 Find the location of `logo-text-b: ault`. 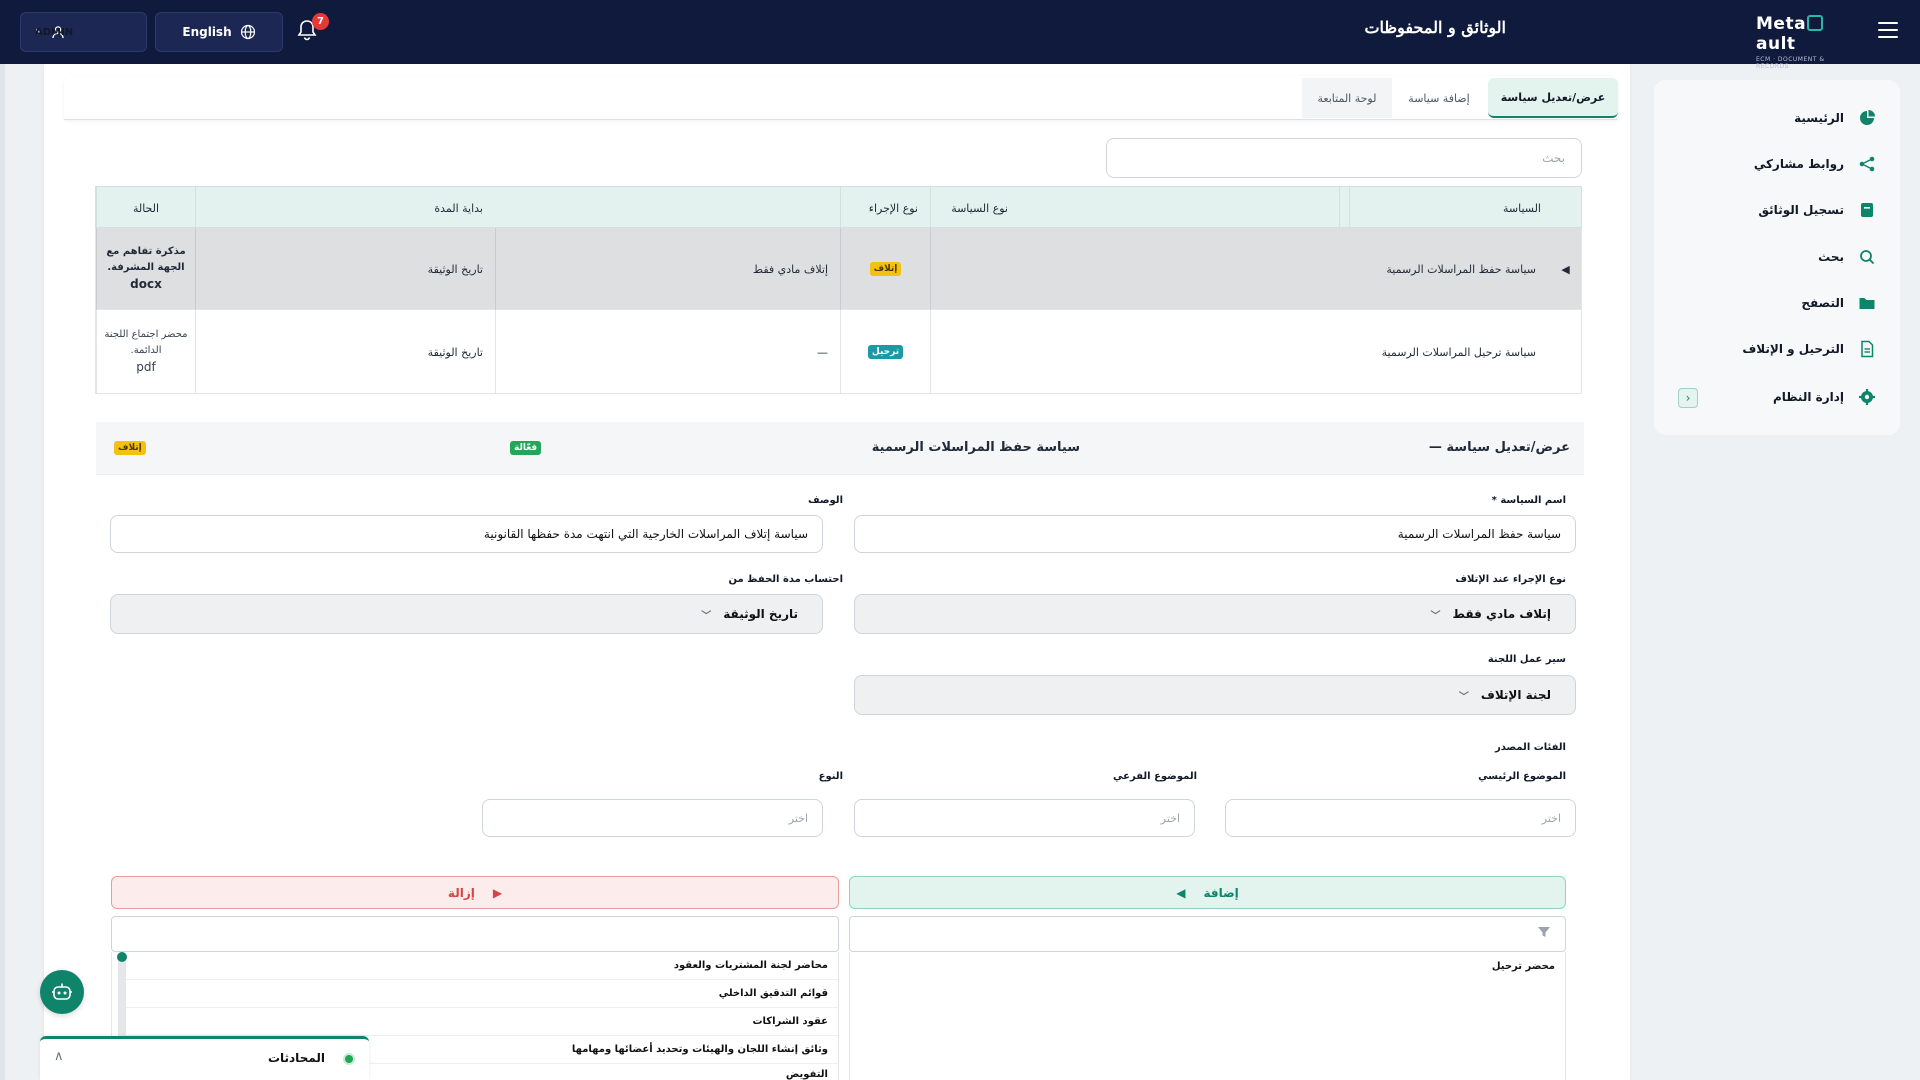

logo-text-b: ault is located at coordinates (1776, 44).